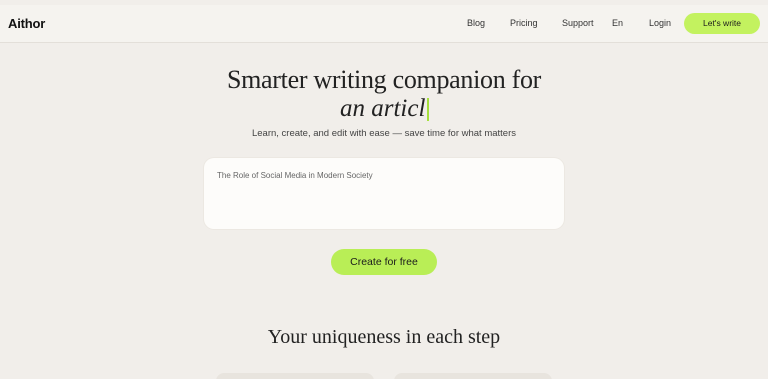  Describe the element at coordinates (722, 23) in the screenshot. I see `lets-write-button: Let's write` at that location.